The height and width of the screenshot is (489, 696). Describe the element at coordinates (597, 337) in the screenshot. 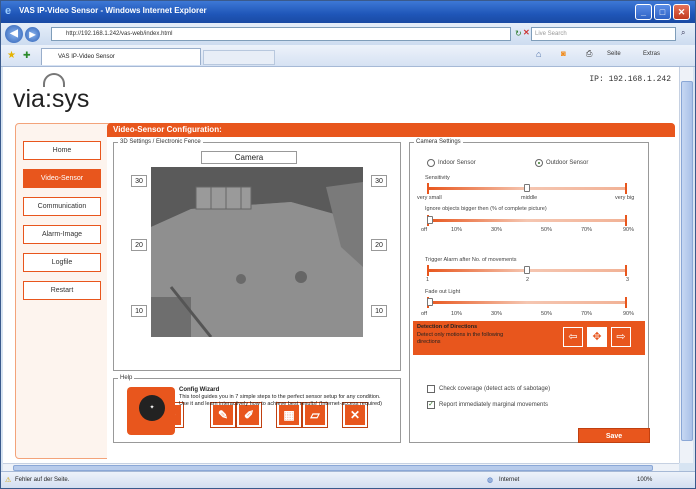

I see `direction-all-button: ✥` at that location.